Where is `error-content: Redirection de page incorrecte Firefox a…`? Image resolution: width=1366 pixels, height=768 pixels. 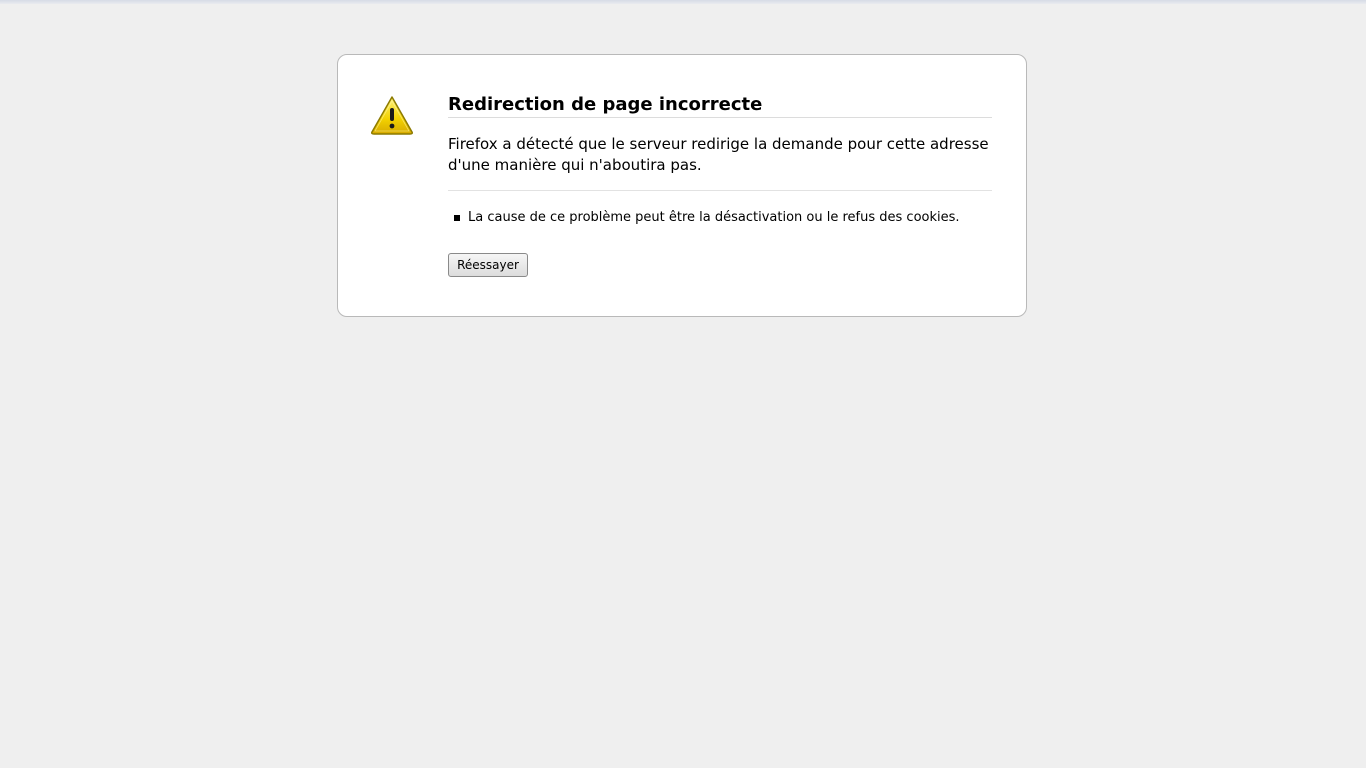
error-content: Redirection de page incorrecte Firefox a… is located at coordinates (720, 185).